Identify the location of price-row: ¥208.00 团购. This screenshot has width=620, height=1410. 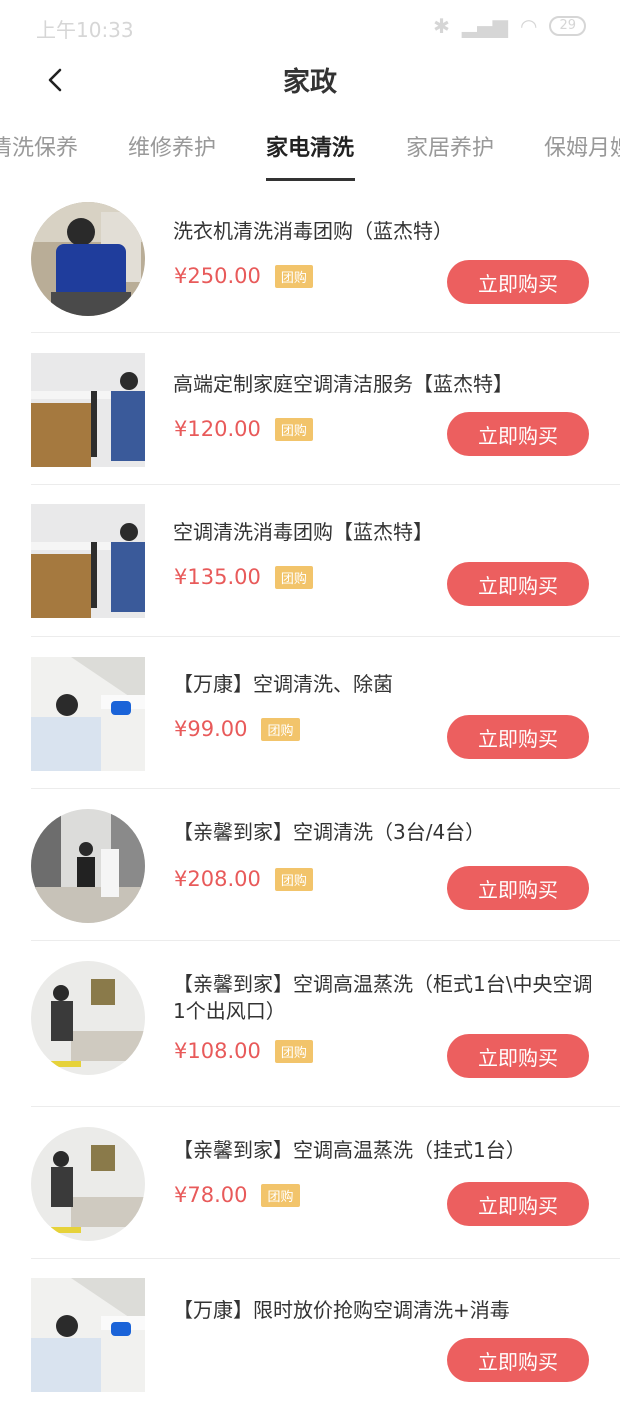
(243, 879).